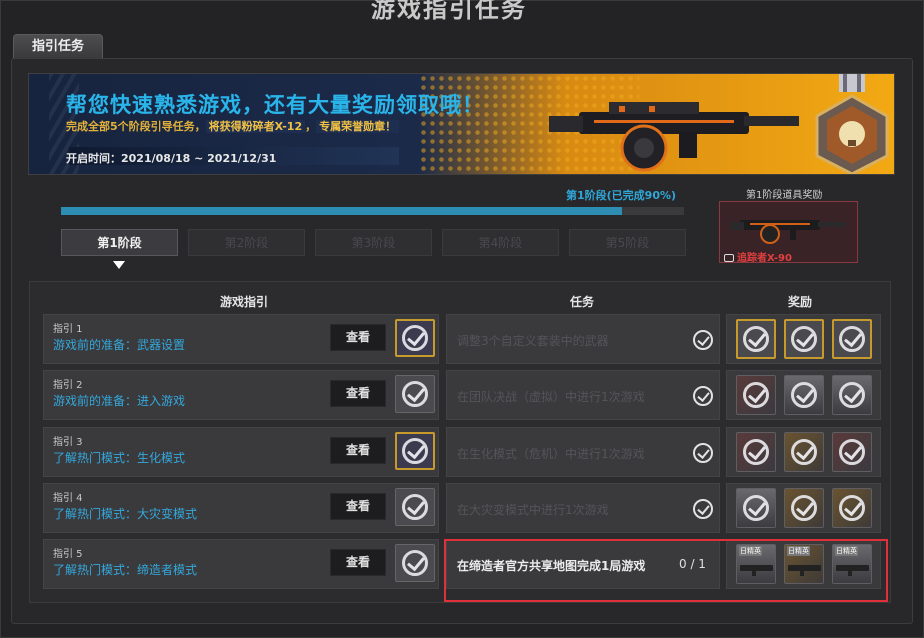 The height and width of the screenshot is (638, 924). What do you see at coordinates (68, 385) in the screenshot?
I see `guide-number: 指引 2` at bounding box center [68, 385].